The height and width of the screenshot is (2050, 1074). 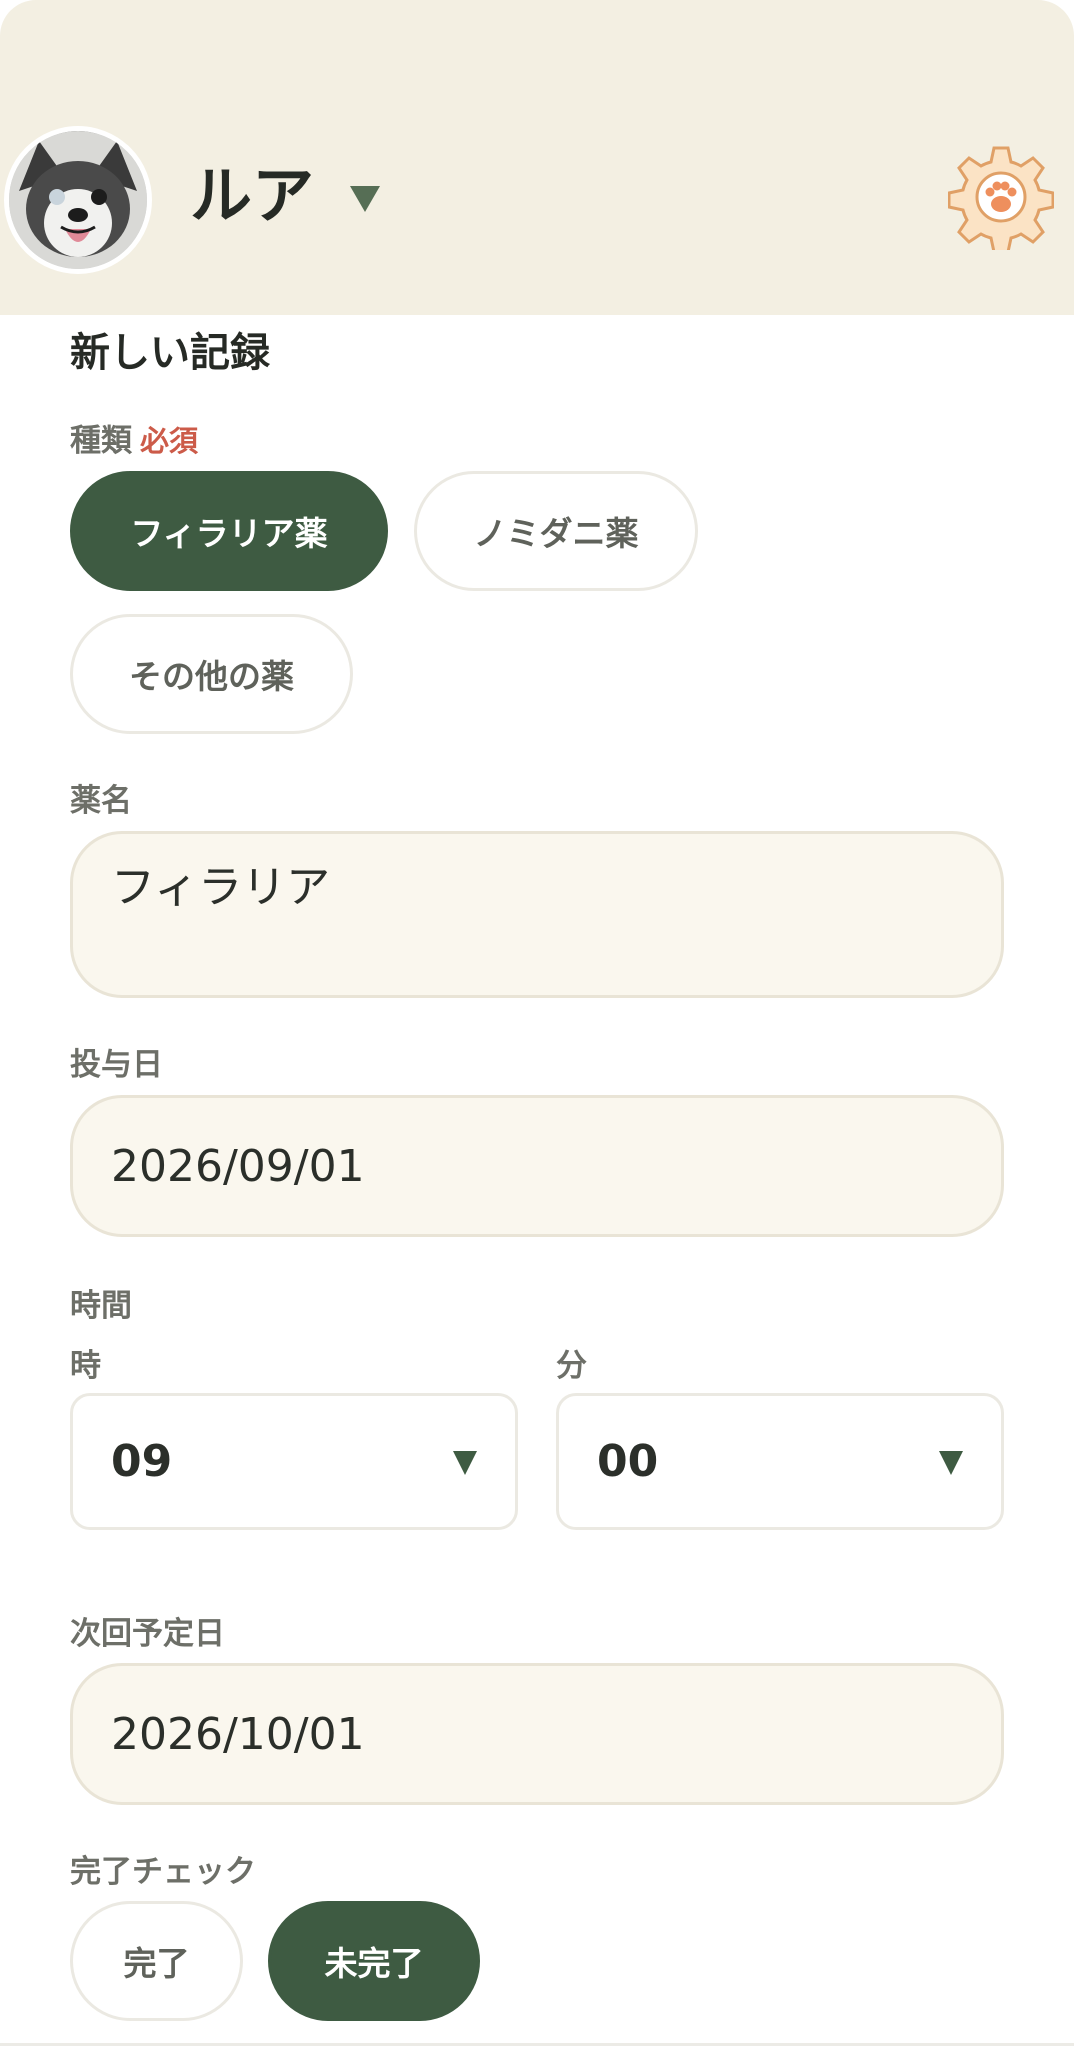 What do you see at coordinates (374, 1961) in the screenshot?
I see `completion-chip-not-done: 未完了` at bounding box center [374, 1961].